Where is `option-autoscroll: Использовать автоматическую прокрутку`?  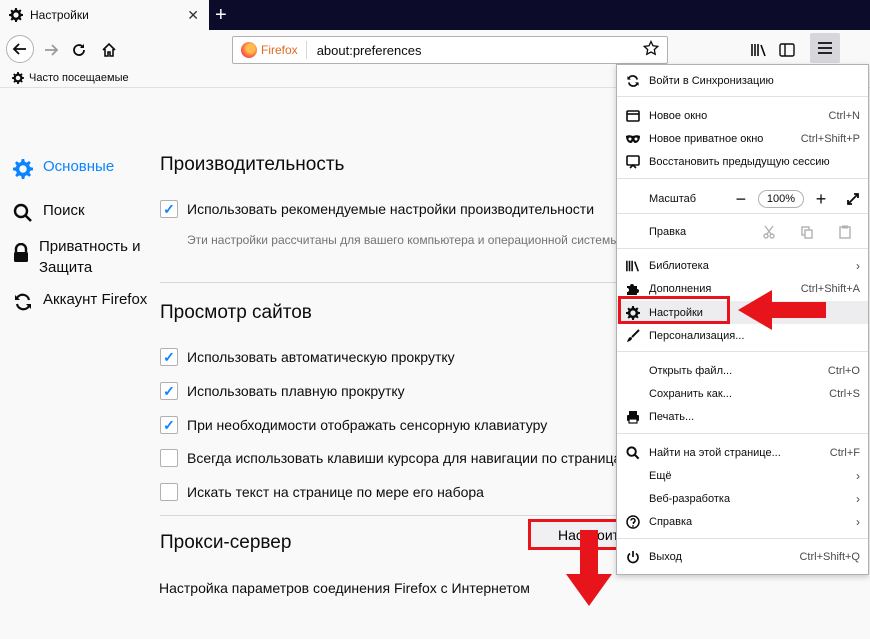 option-autoscroll: Использовать автоматическую прокрутку is located at coordinates (307, 357).